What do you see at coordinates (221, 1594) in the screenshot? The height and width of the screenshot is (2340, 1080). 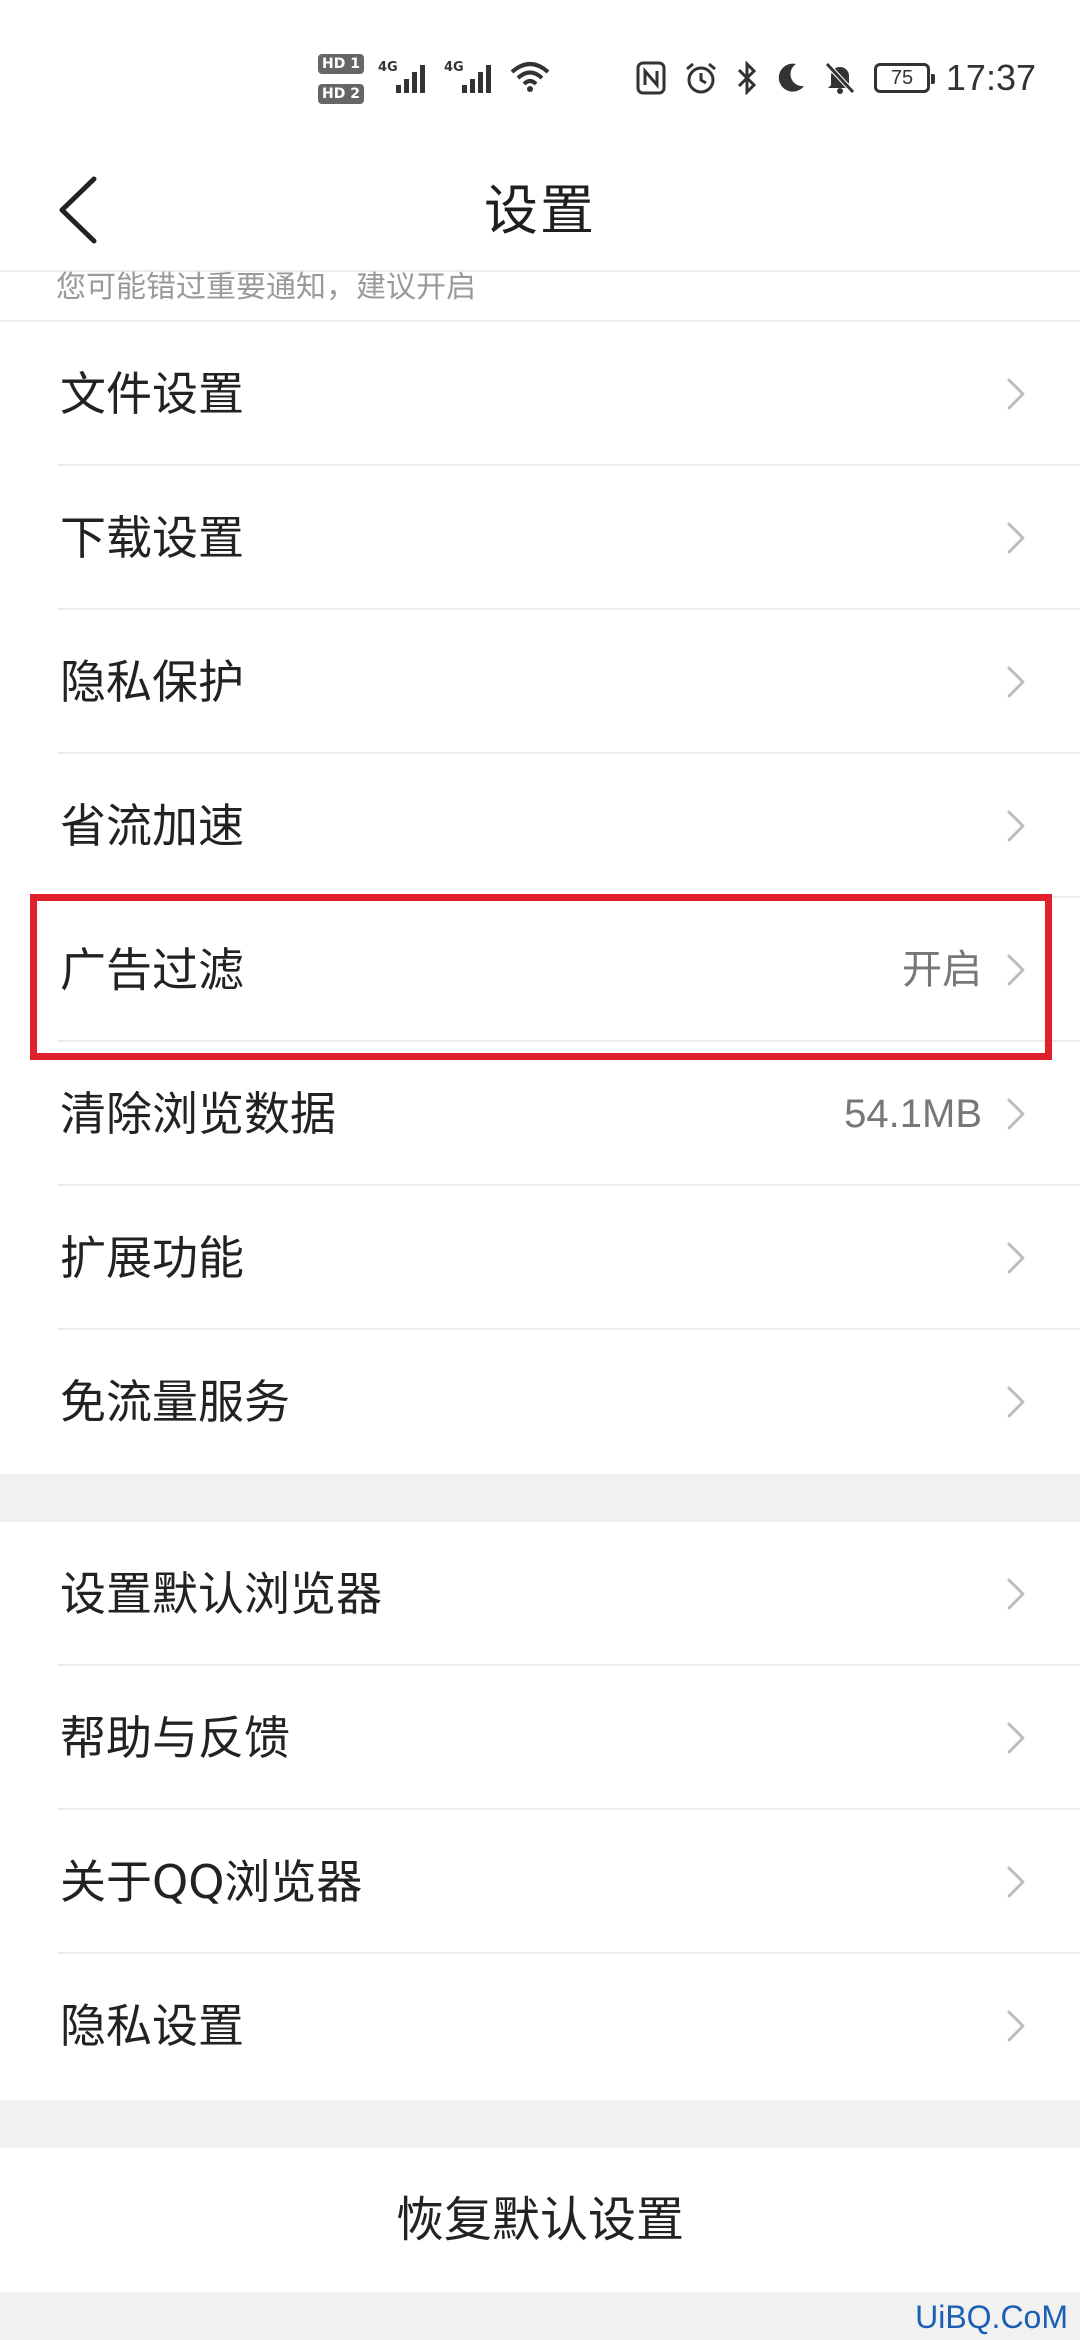 I see `settings-item-label: 设置默认浏览器` at bounding box center [221, 1594].